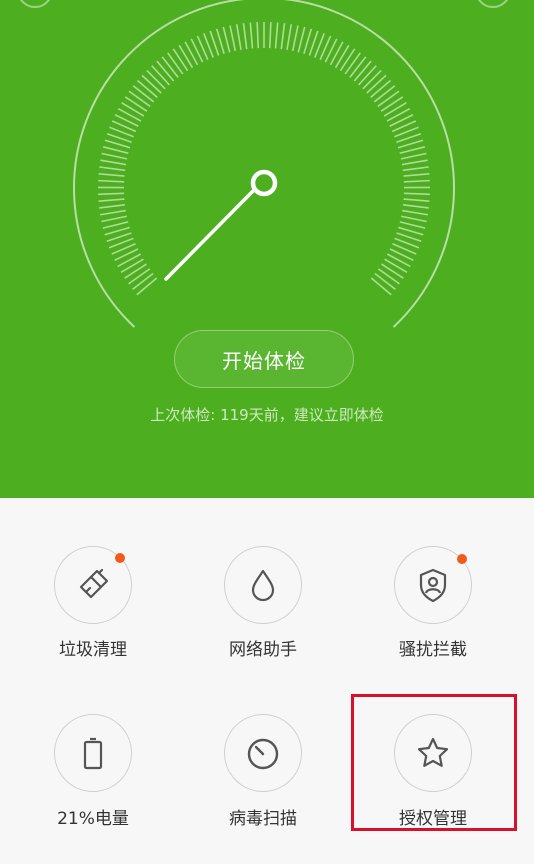  I want to click on tile-harassment-block: 骚扰拦截, so click(433, 621).